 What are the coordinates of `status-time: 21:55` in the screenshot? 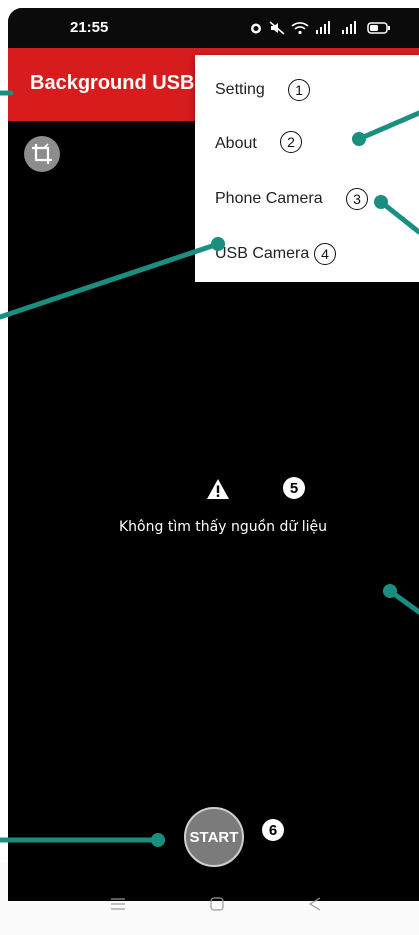 It's located at (89, 27).